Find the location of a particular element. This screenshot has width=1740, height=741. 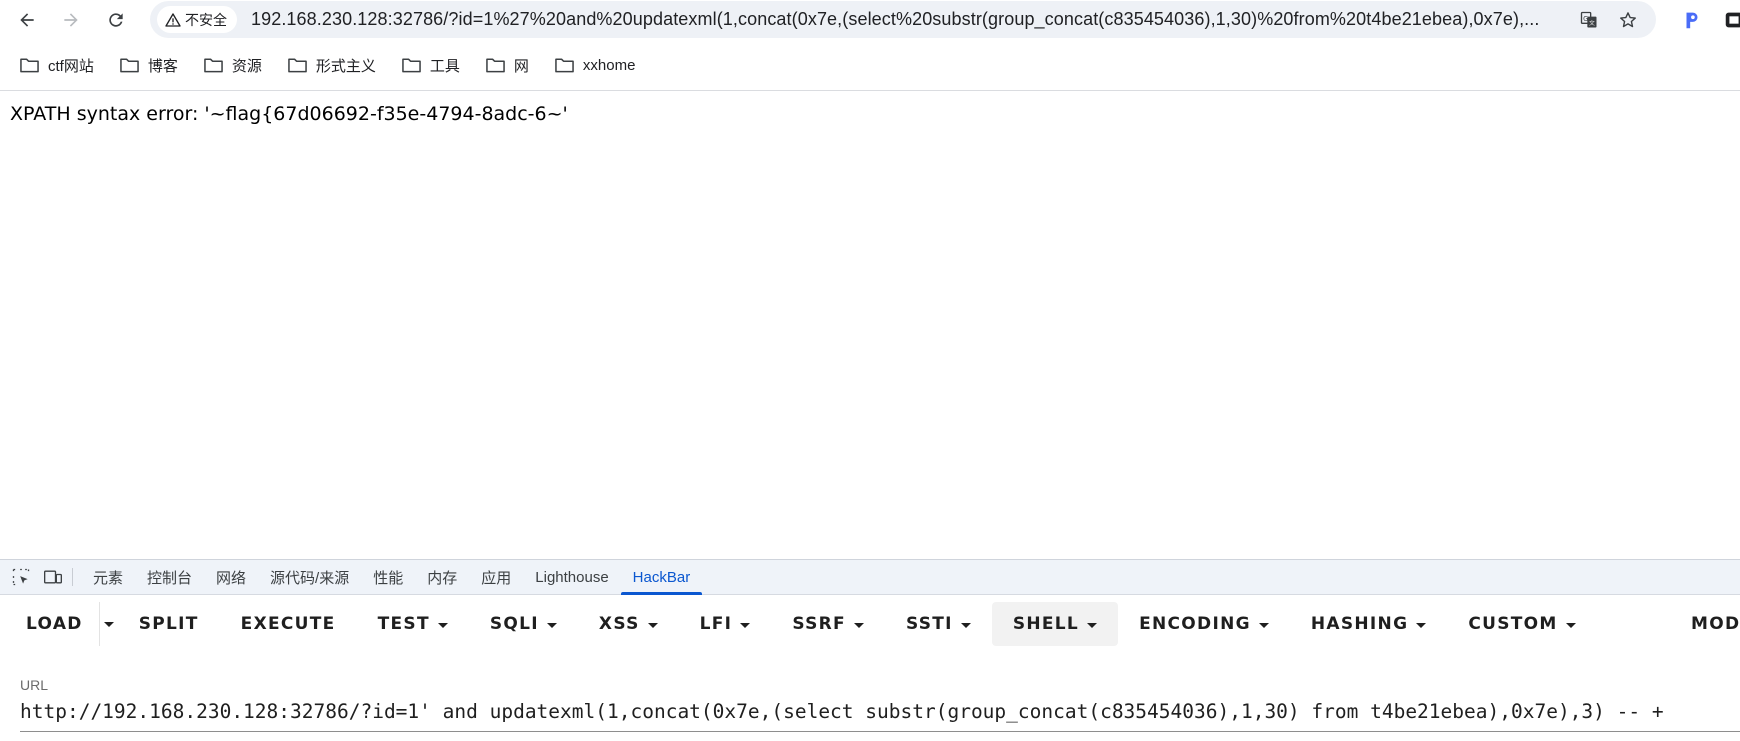

split-label: SPLIT is located at coordinates (168, 624).